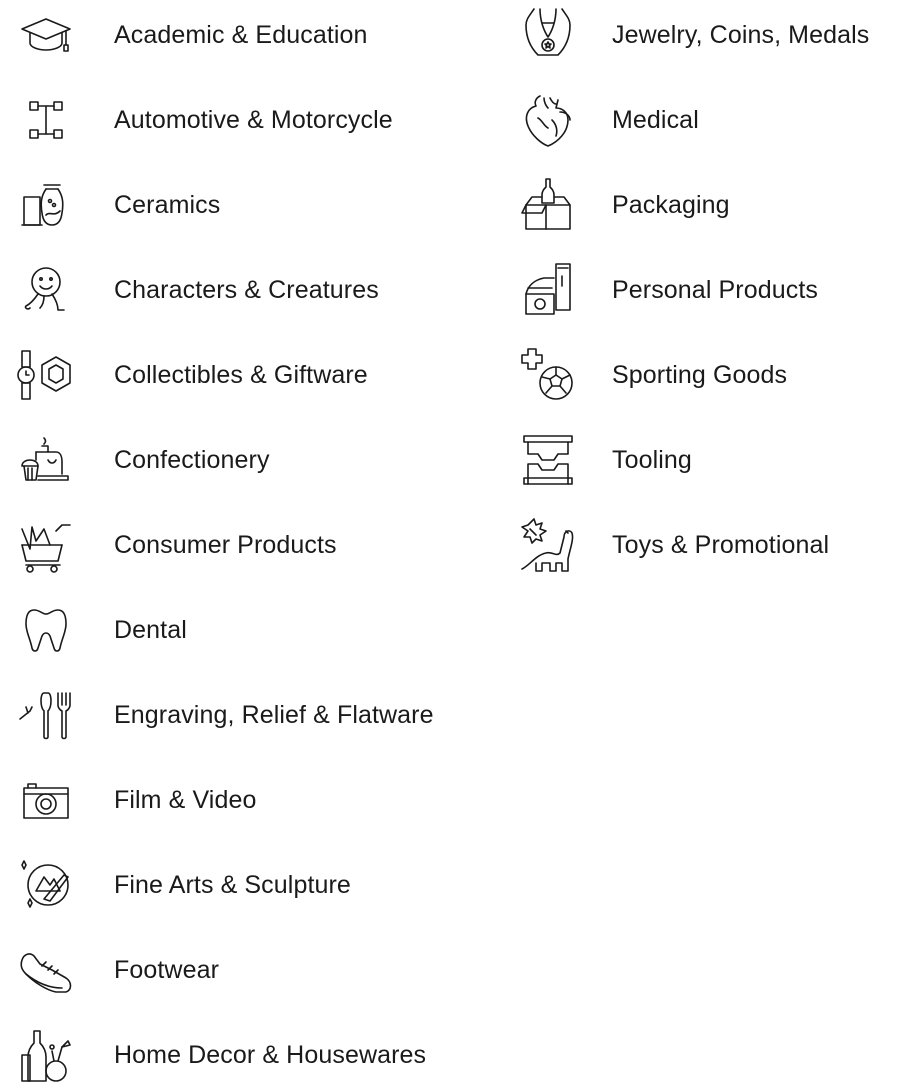 This screenshot has width=903, height=1090. What do you see at coordinates (46, 460) in the screenshot?
I see `cake-icon` at bounding box center [46, 460].